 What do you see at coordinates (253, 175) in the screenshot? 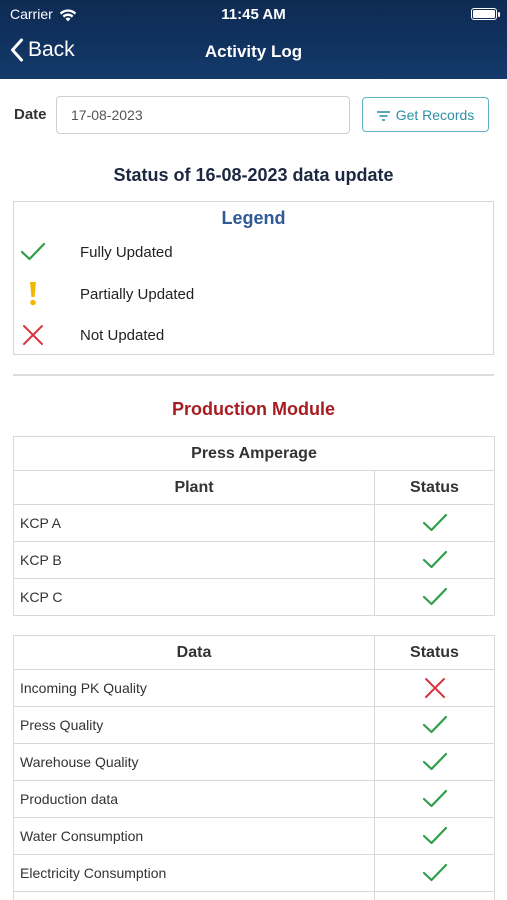
I see `status-title: Status of 16-08-2023 data update` at bounding box center [253, 175].